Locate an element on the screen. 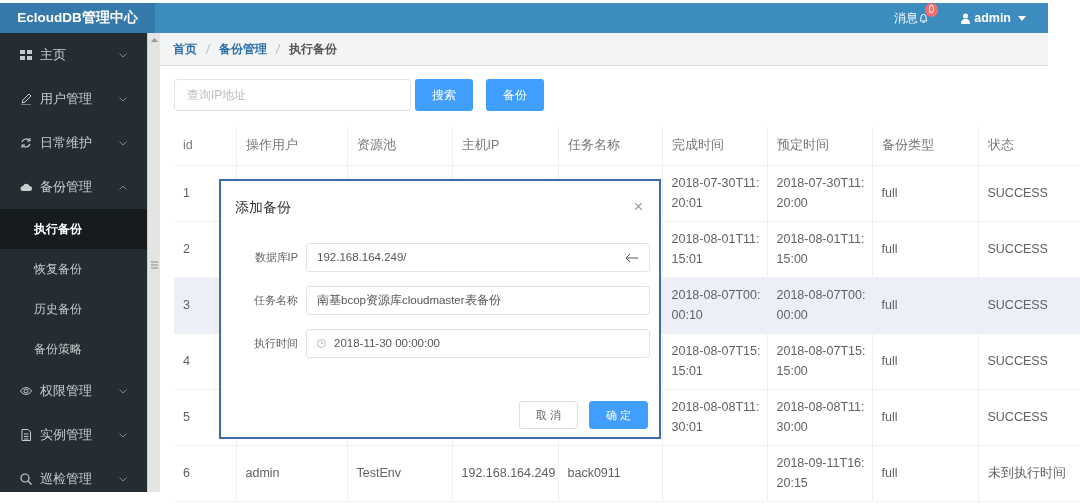 Image resolution: width=1080 pixels, height=504 pixels. cancel-button: 取 消 is located at coordinates (548, 415).